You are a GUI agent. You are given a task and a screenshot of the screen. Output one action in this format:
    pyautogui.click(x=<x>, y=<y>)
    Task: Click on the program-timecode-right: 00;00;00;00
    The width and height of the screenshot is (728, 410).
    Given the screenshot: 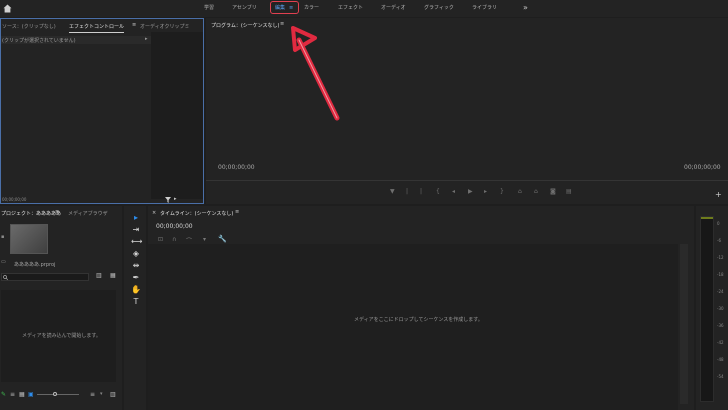 What is the action you would take?
    pyautogui.click(x=702, y=167)
    